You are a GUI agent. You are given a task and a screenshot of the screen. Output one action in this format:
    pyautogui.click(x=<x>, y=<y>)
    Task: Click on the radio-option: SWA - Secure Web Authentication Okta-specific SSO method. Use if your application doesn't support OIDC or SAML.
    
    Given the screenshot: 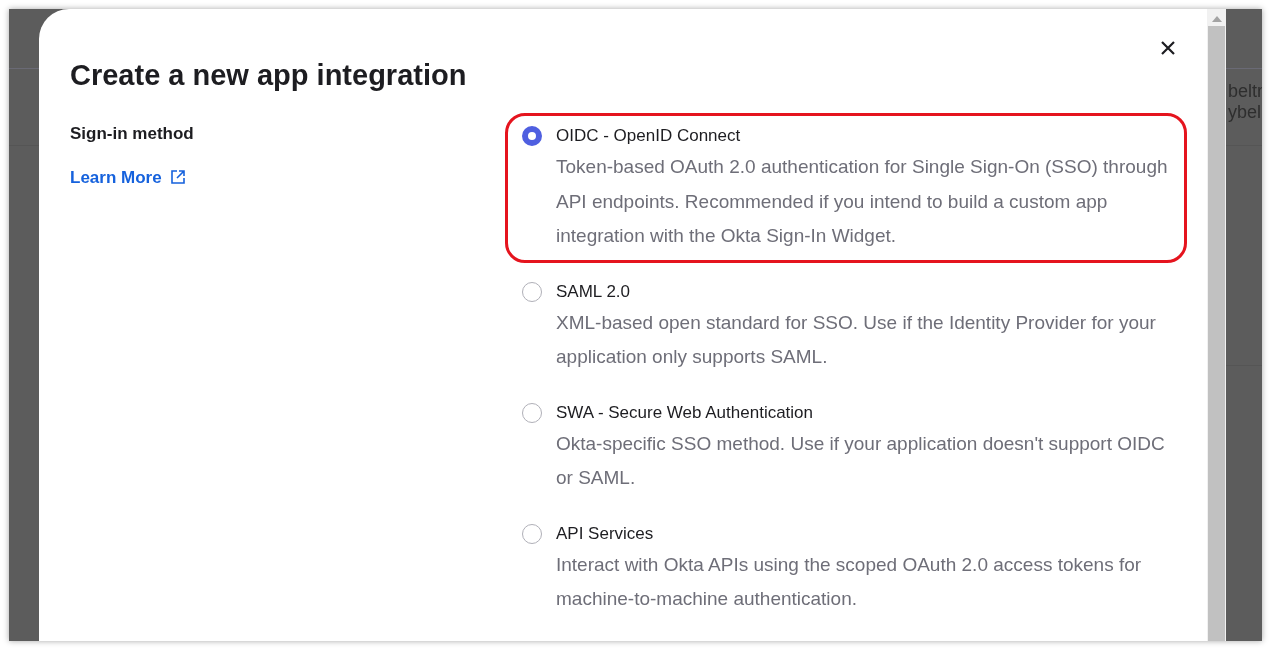 What is the action you would take?
    pyautogui.click(x=846, y=447)
    